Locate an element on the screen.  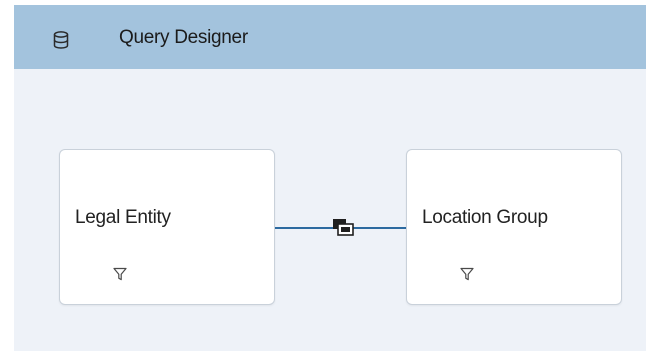
entity-node-location-group: Location Group is located at coordinates (514, 227).